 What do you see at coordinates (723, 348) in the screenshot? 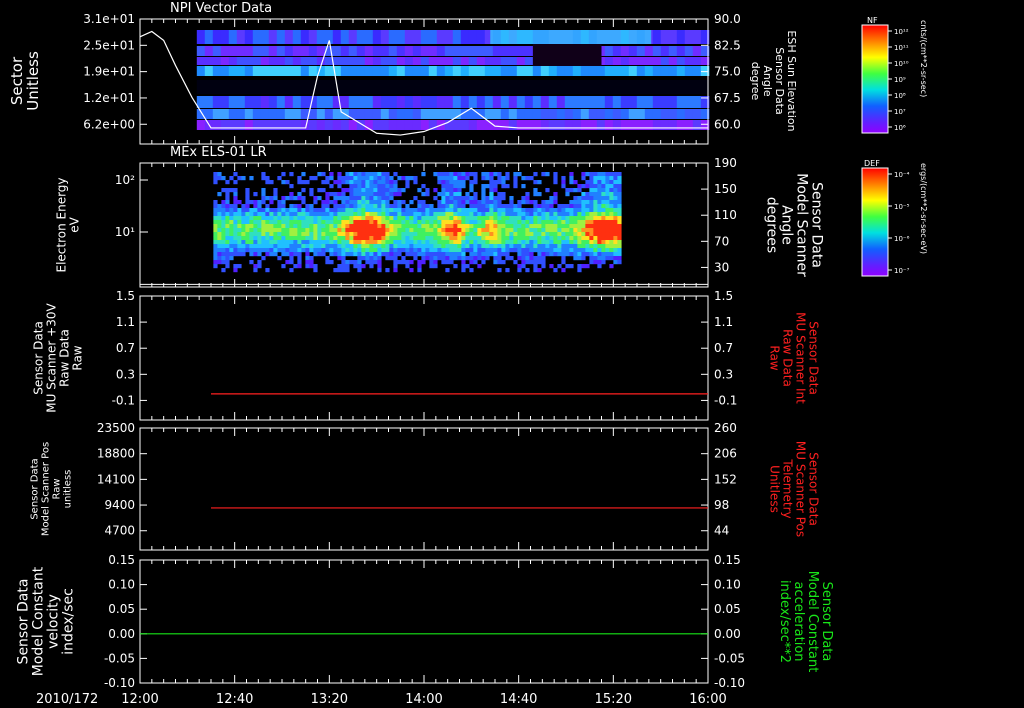
I see `y-tick-label: 0.7` at bounding box center [723, 348].